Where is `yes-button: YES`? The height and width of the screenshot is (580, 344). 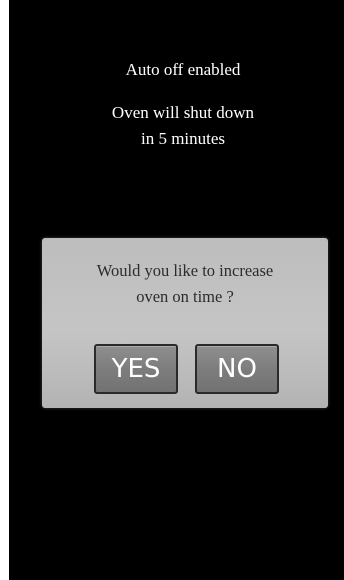 yes-button: YES is located at coordinates (136, 369).